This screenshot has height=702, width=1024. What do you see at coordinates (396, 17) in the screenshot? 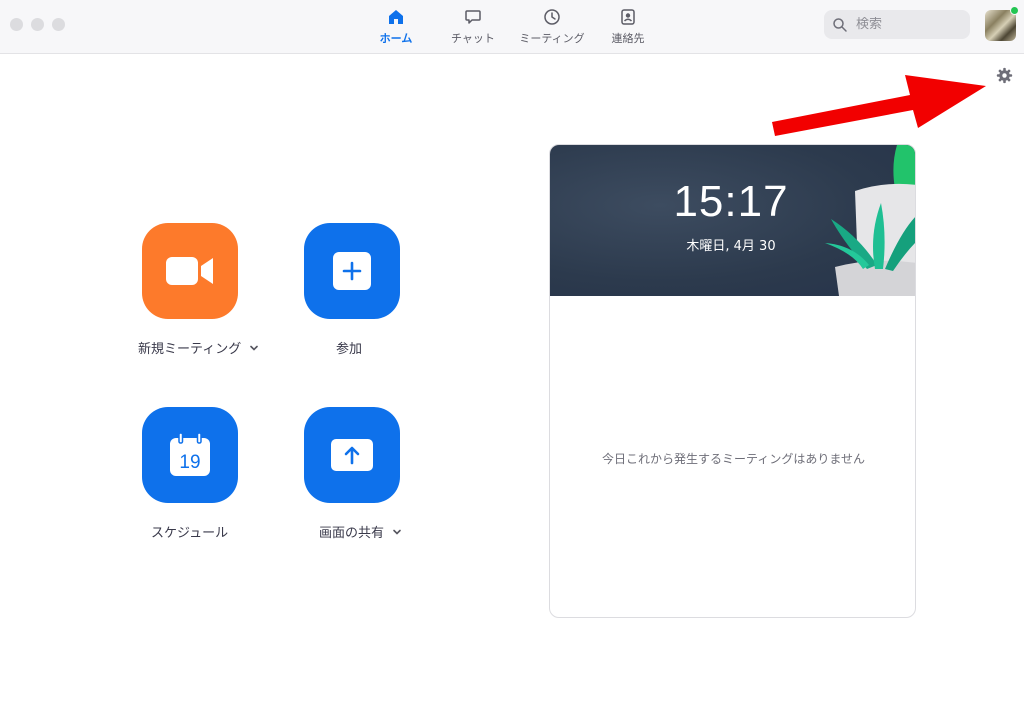
I see `home-icon` at bounding box center [396, 17].